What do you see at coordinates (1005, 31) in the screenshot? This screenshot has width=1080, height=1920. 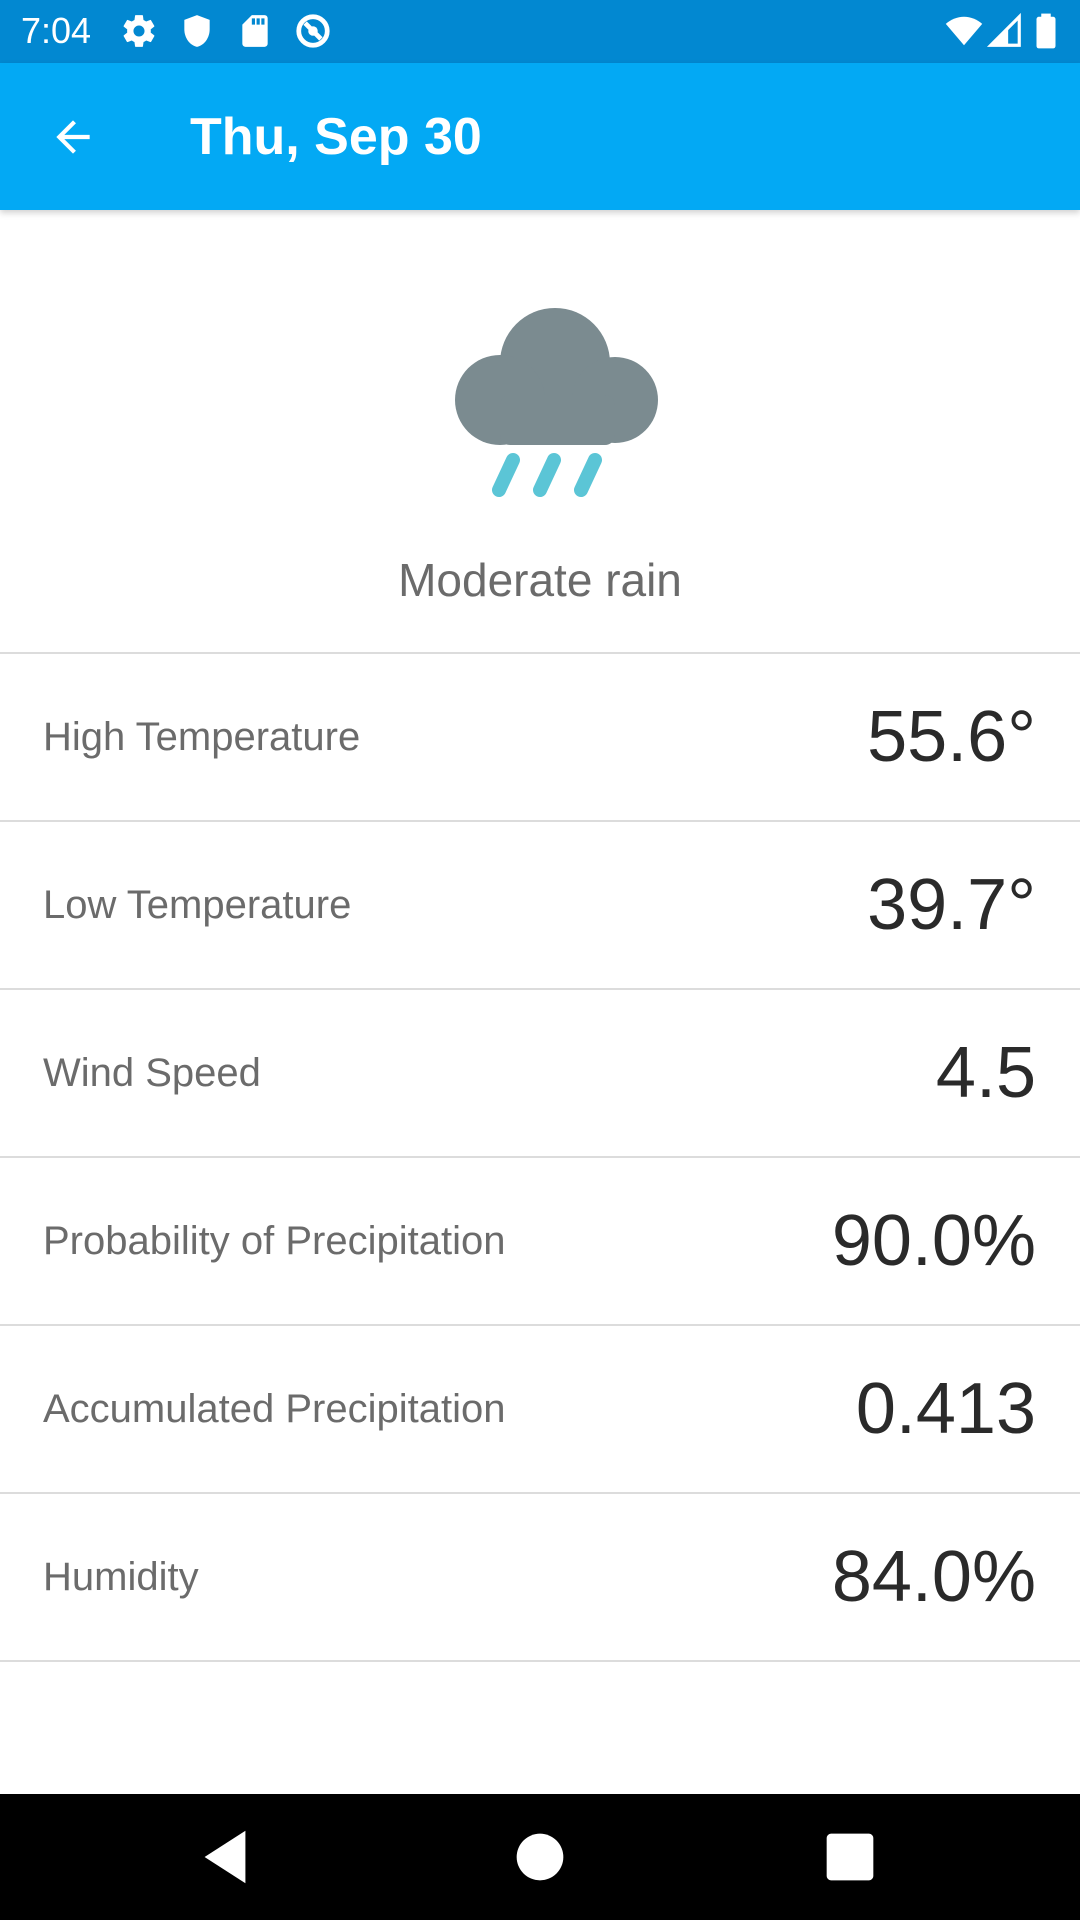 I see `cell-signal-icon` at bounding box center [1005, 31].